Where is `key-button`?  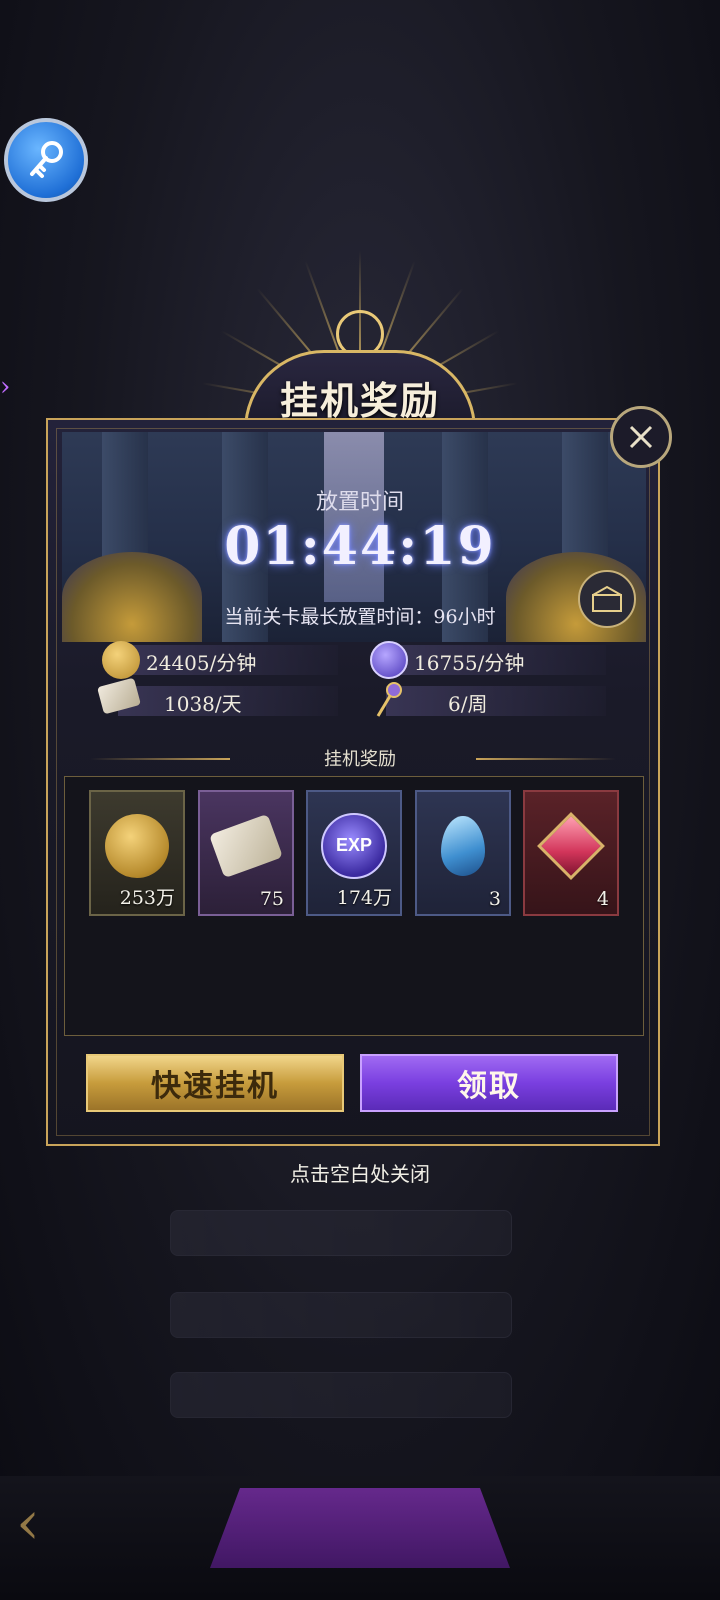
key-button is located at coordinates (46, 160).